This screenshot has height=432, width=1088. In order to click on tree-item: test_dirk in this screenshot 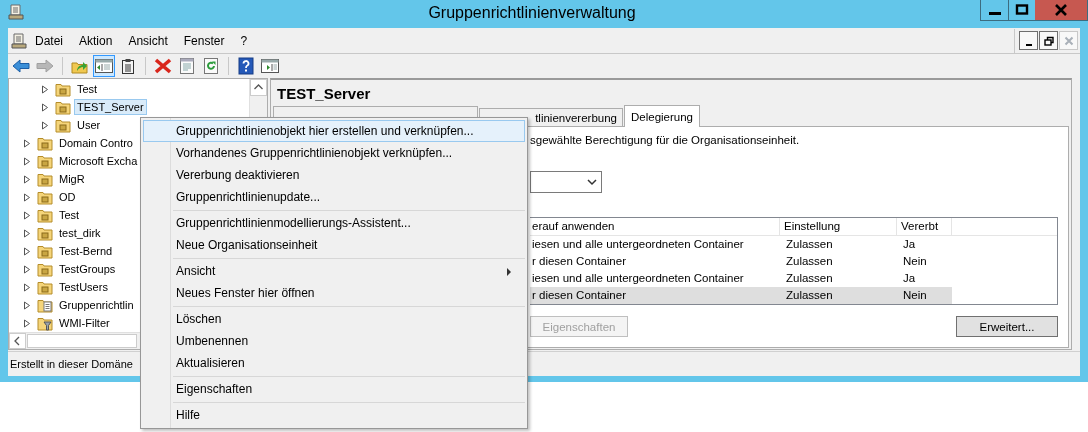, I will do `click(80, 233)`.